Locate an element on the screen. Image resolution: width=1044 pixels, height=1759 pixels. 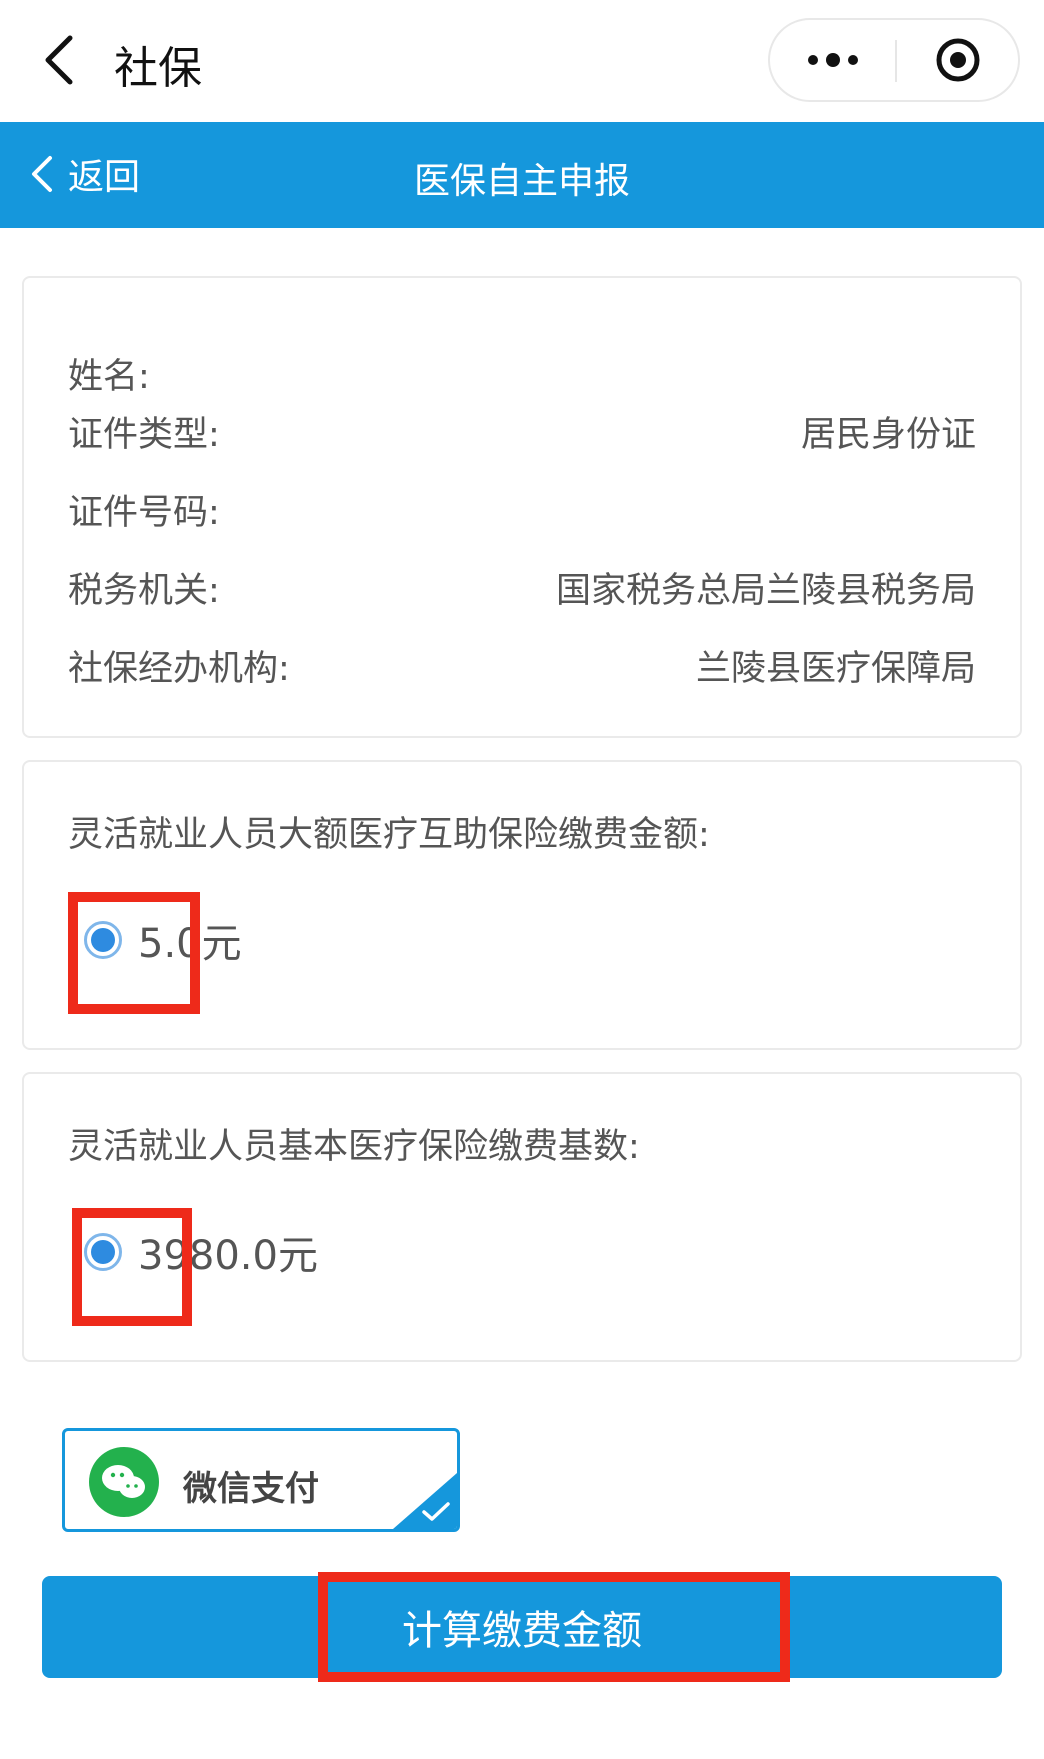
back-chevron-icon is located at coordinates (61, 60).